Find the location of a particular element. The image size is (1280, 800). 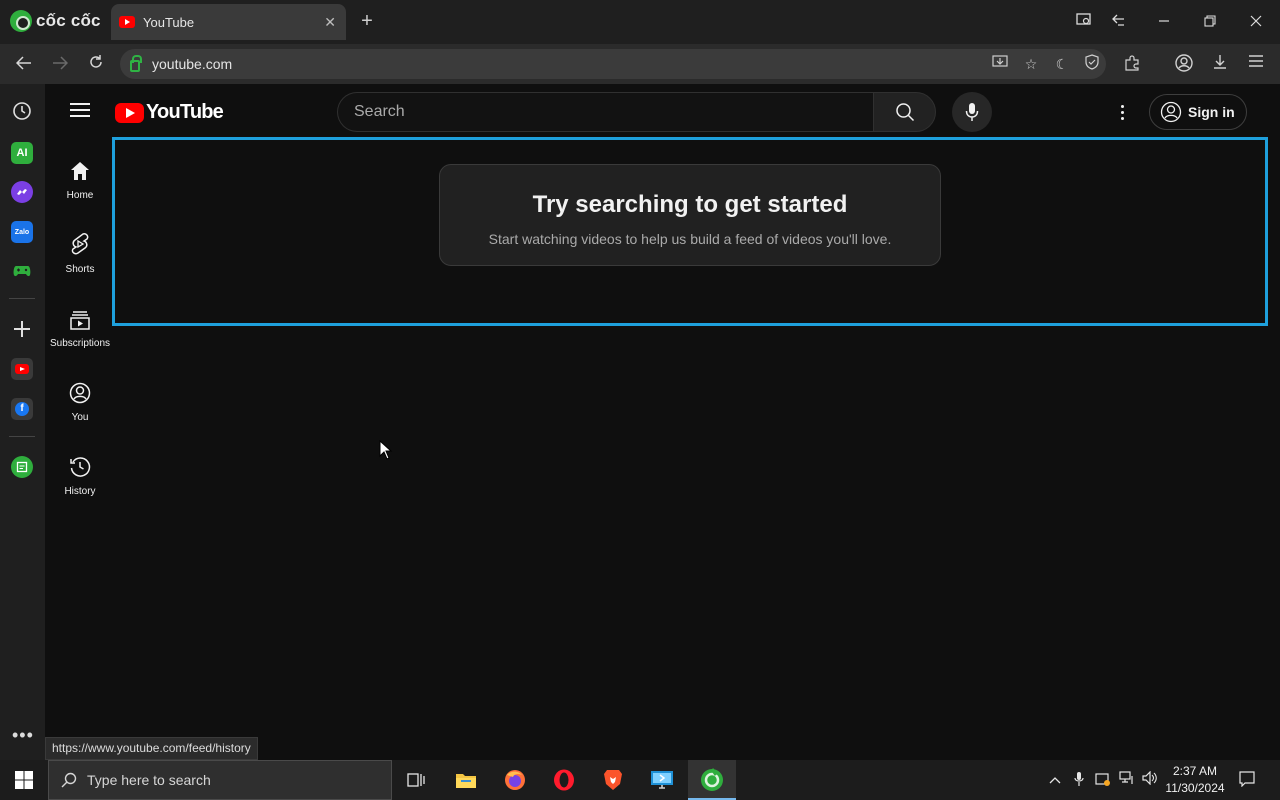

history-panel-icon is located at coordinates (22, 111).